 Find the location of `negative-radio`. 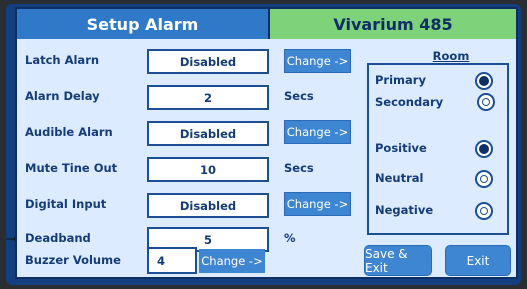

negative-radio is located at coordinates (484, 211).